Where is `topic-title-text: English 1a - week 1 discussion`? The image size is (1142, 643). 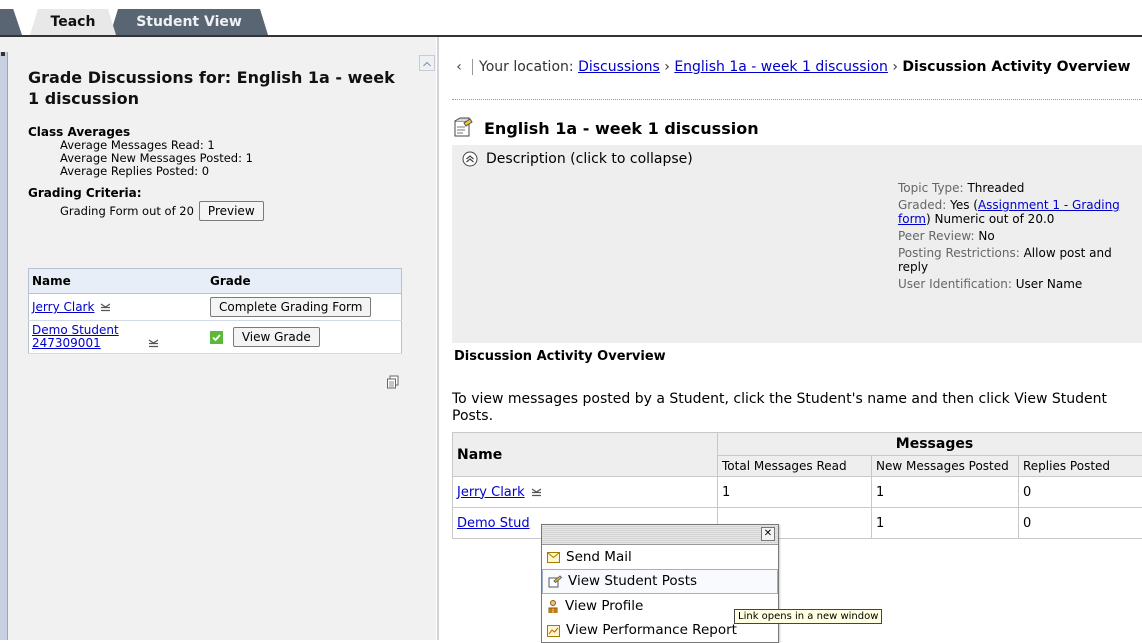 topic-title-text: English 1a - week 1 discussion is located at coordinates (621, 128).